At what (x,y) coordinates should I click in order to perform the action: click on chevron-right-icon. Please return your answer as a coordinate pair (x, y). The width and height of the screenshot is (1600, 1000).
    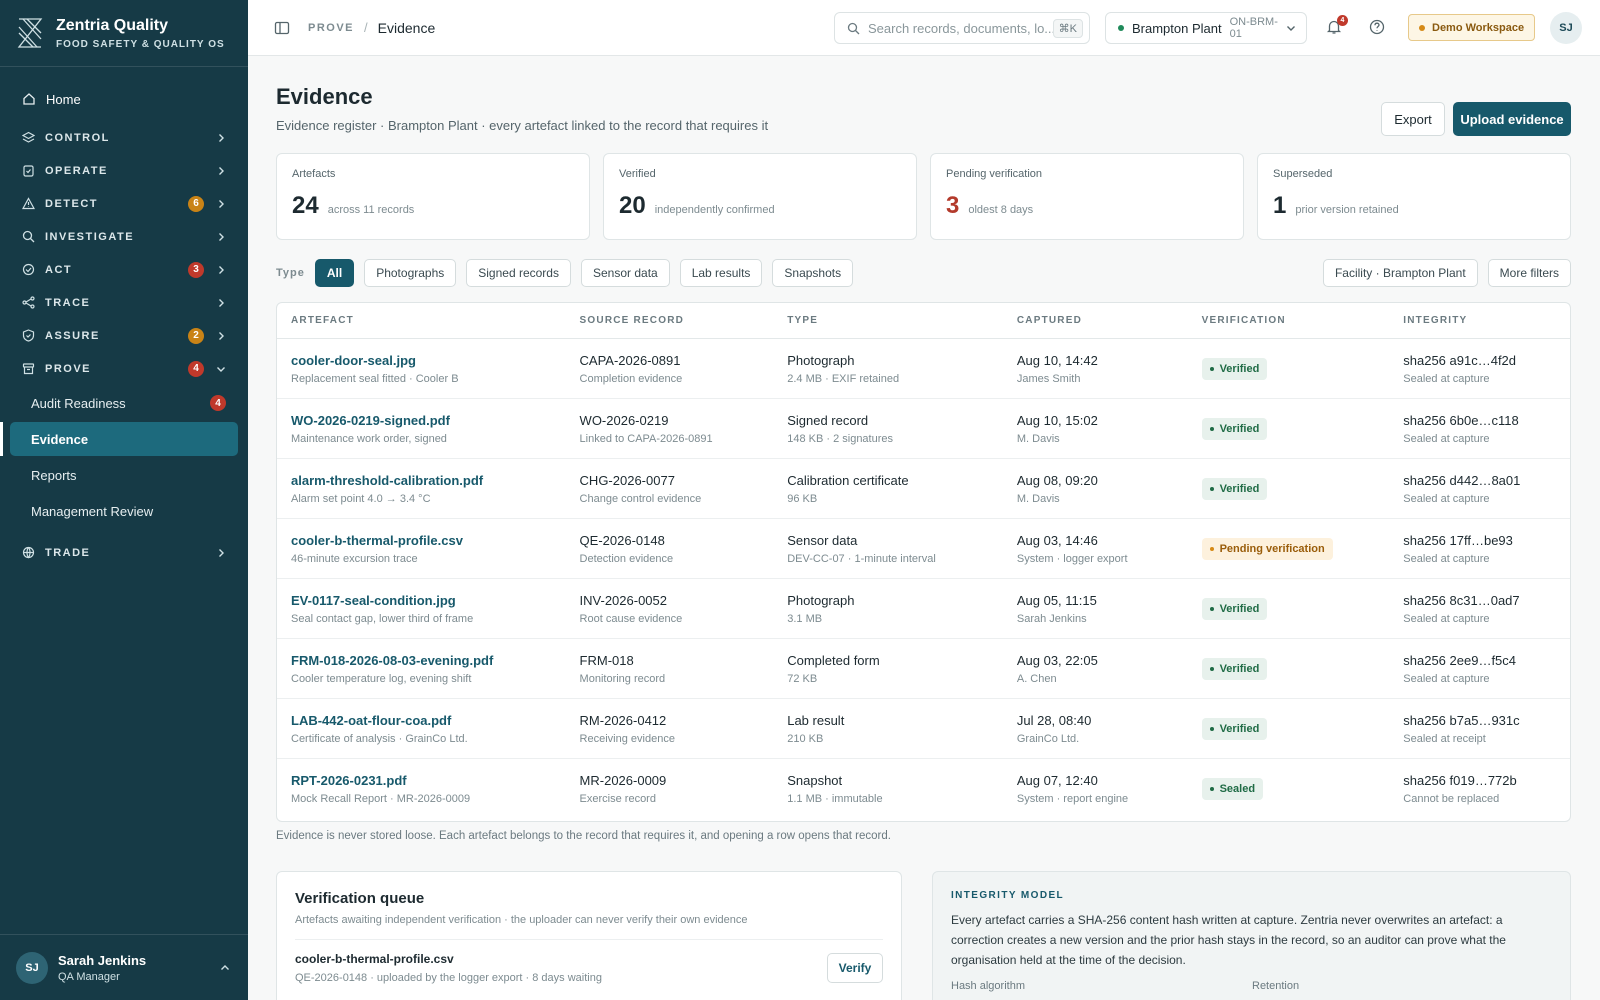
    Looking at the image, I should click on (221, 335).